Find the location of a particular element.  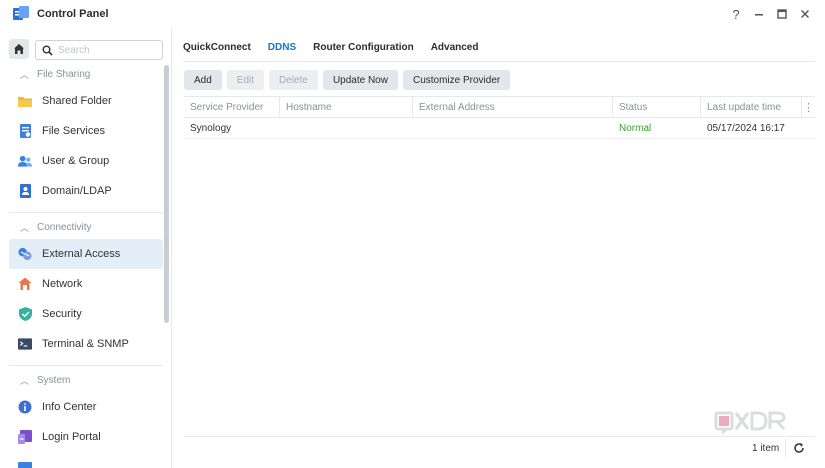

folder-icon is located at coordinates (25, 101).